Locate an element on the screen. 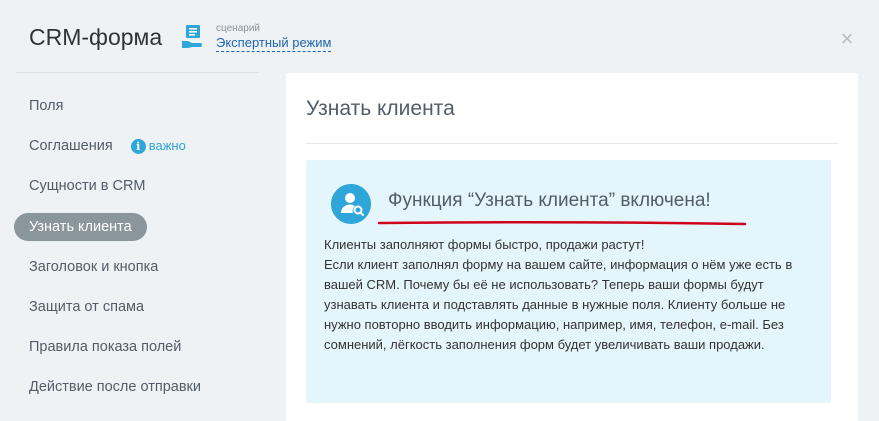 The width and height of the screenshot is (879, 421). sidebar-item-label: Правила показа полей is located at coordinates (105, 347).